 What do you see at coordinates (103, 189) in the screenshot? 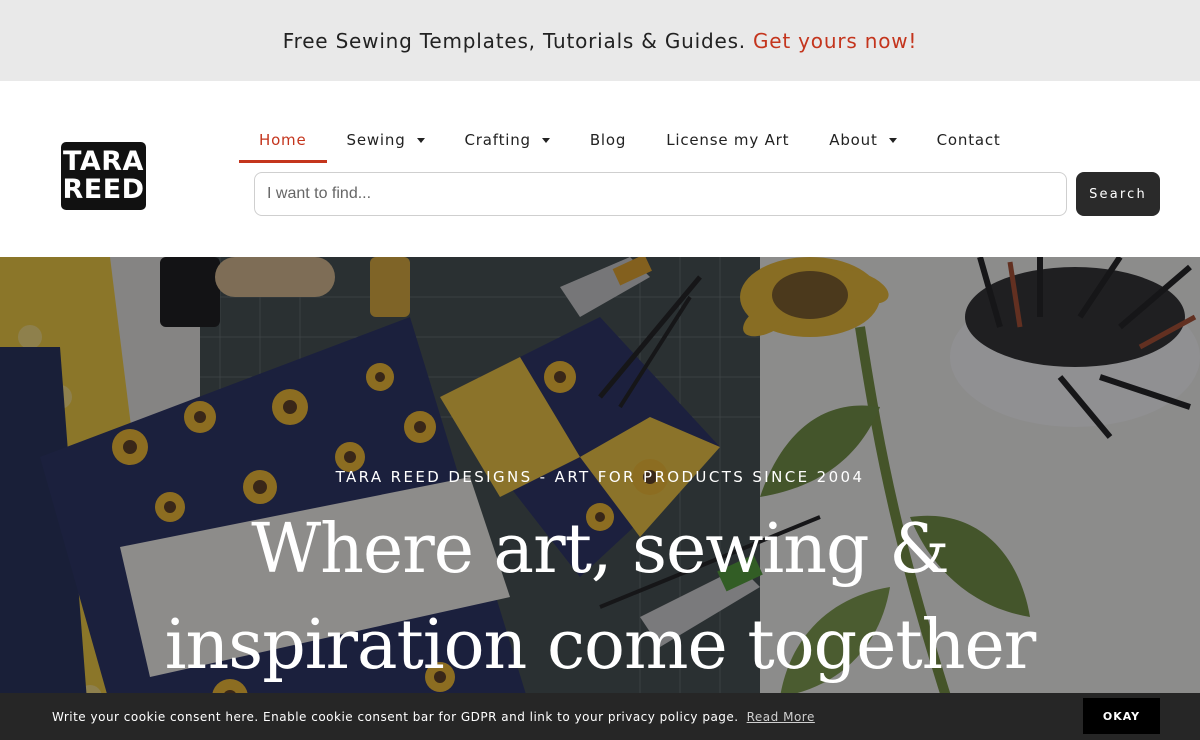
I see `logo-line-2: REED` at bounding box center [103, 189].